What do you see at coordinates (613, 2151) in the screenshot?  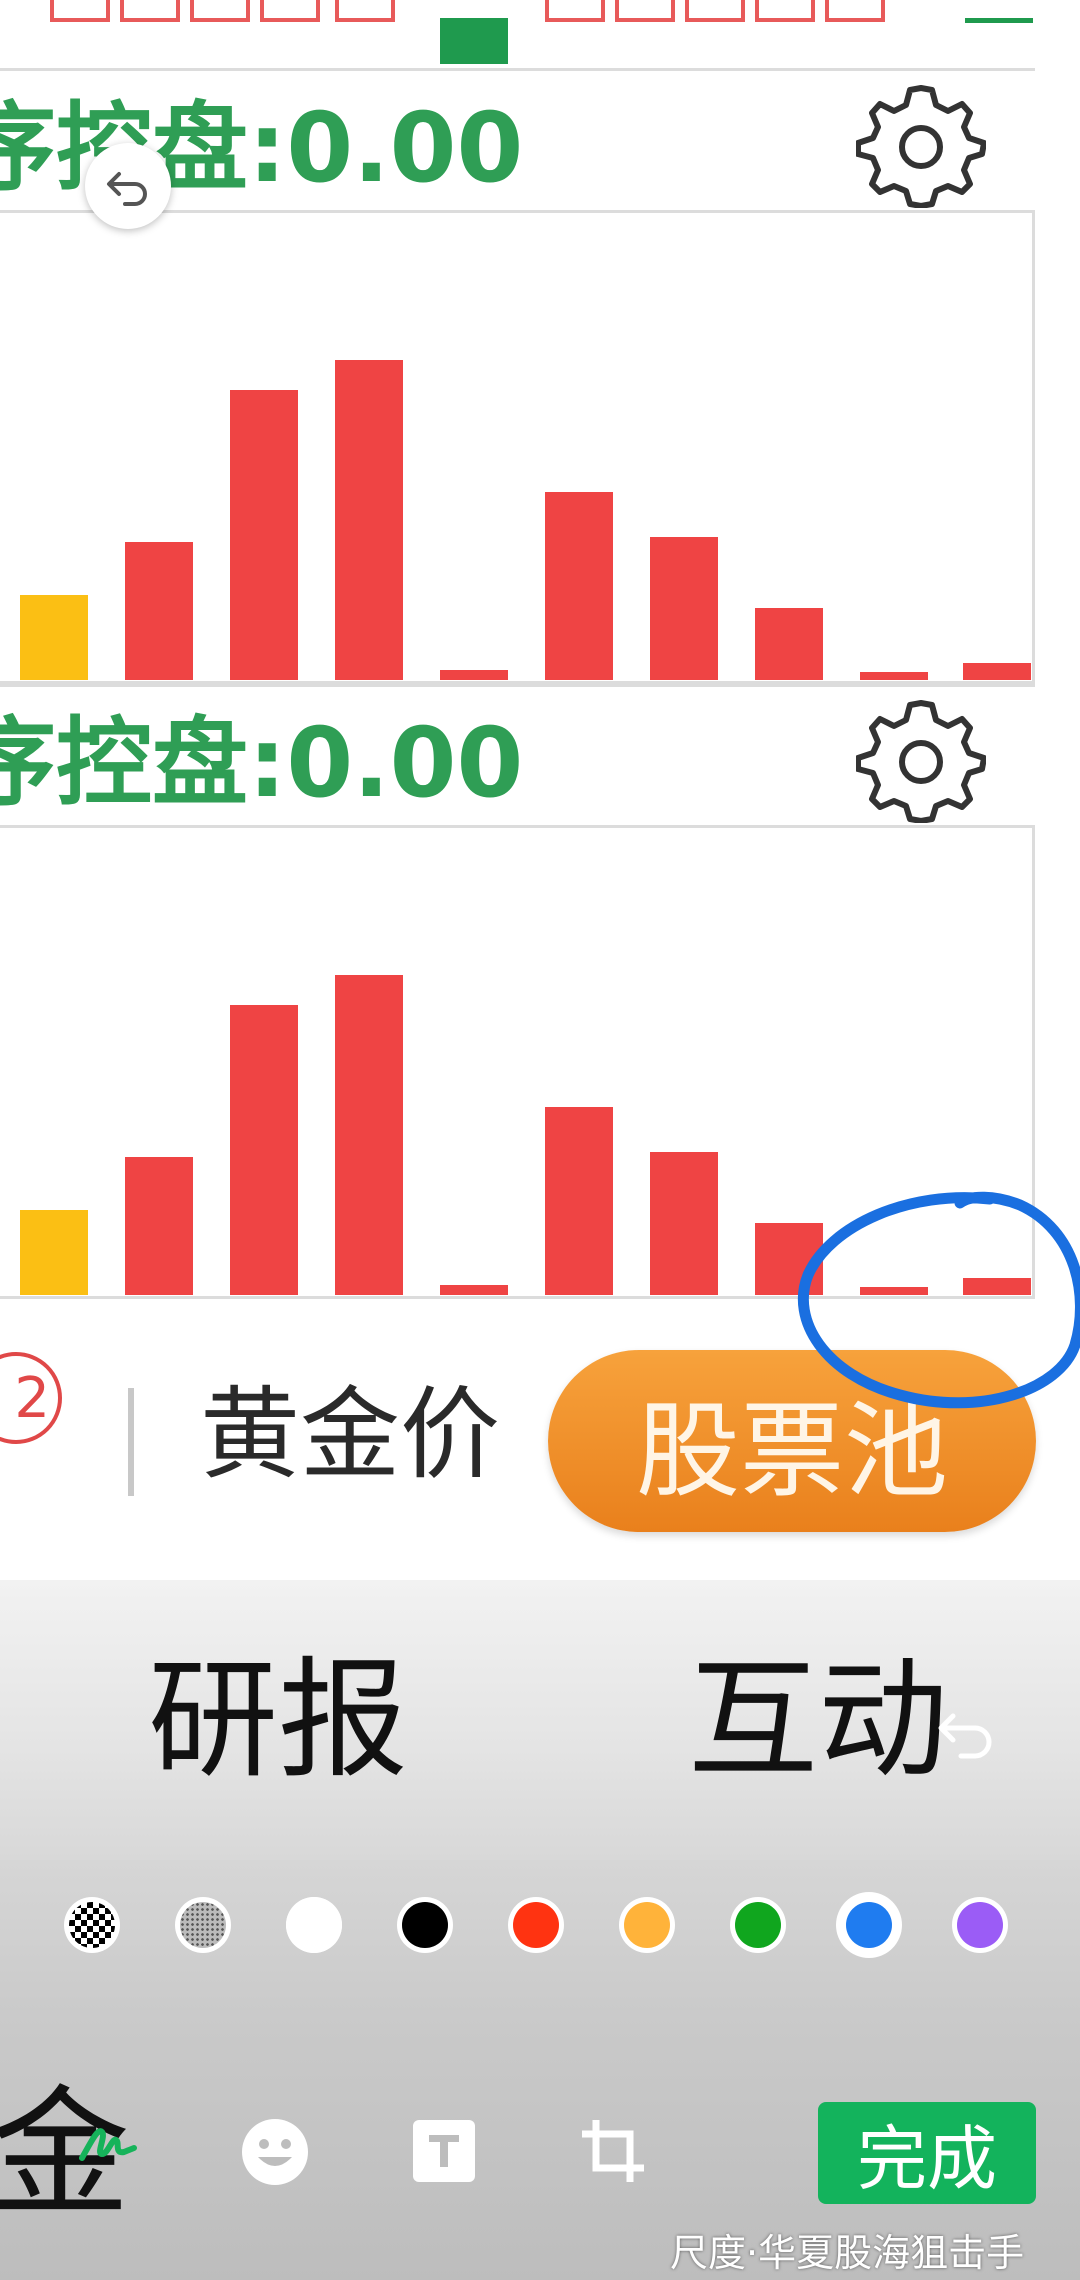 I see `crop-icon` at bounding box center [613, 2151].